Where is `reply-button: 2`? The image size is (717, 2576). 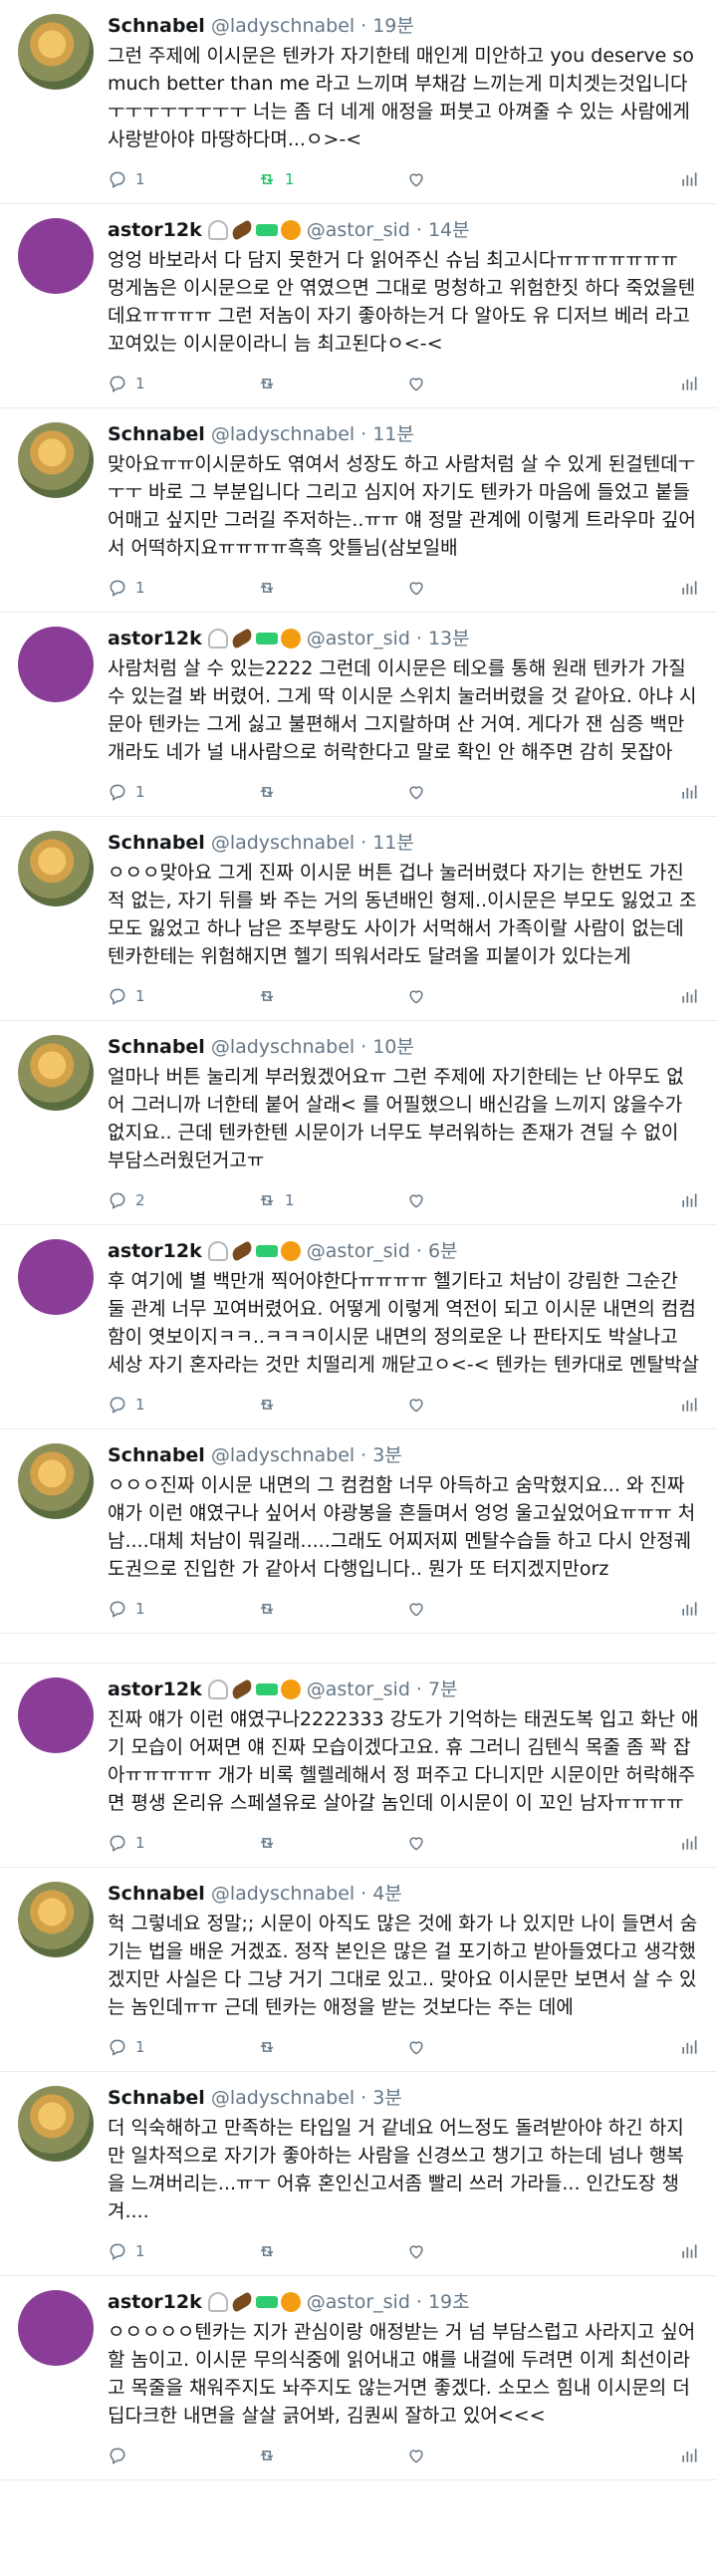 reply-button: 2 is located at coordinates (182, 1200).